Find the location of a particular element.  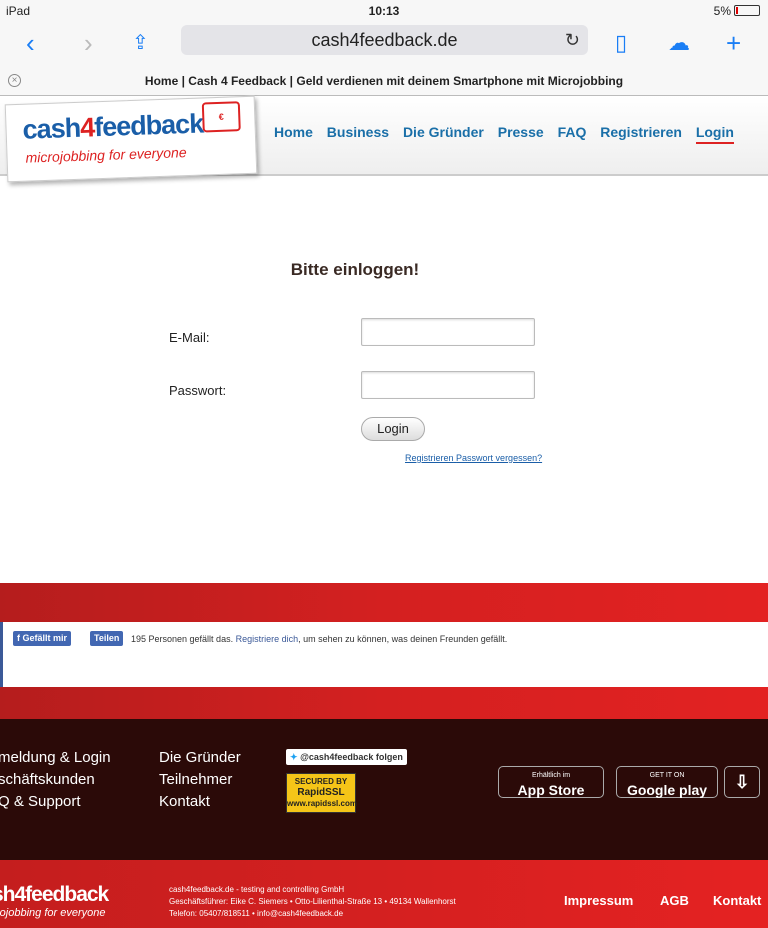

address-bar: cash4feedback.de ↻ is located at coordinates (384, 40).